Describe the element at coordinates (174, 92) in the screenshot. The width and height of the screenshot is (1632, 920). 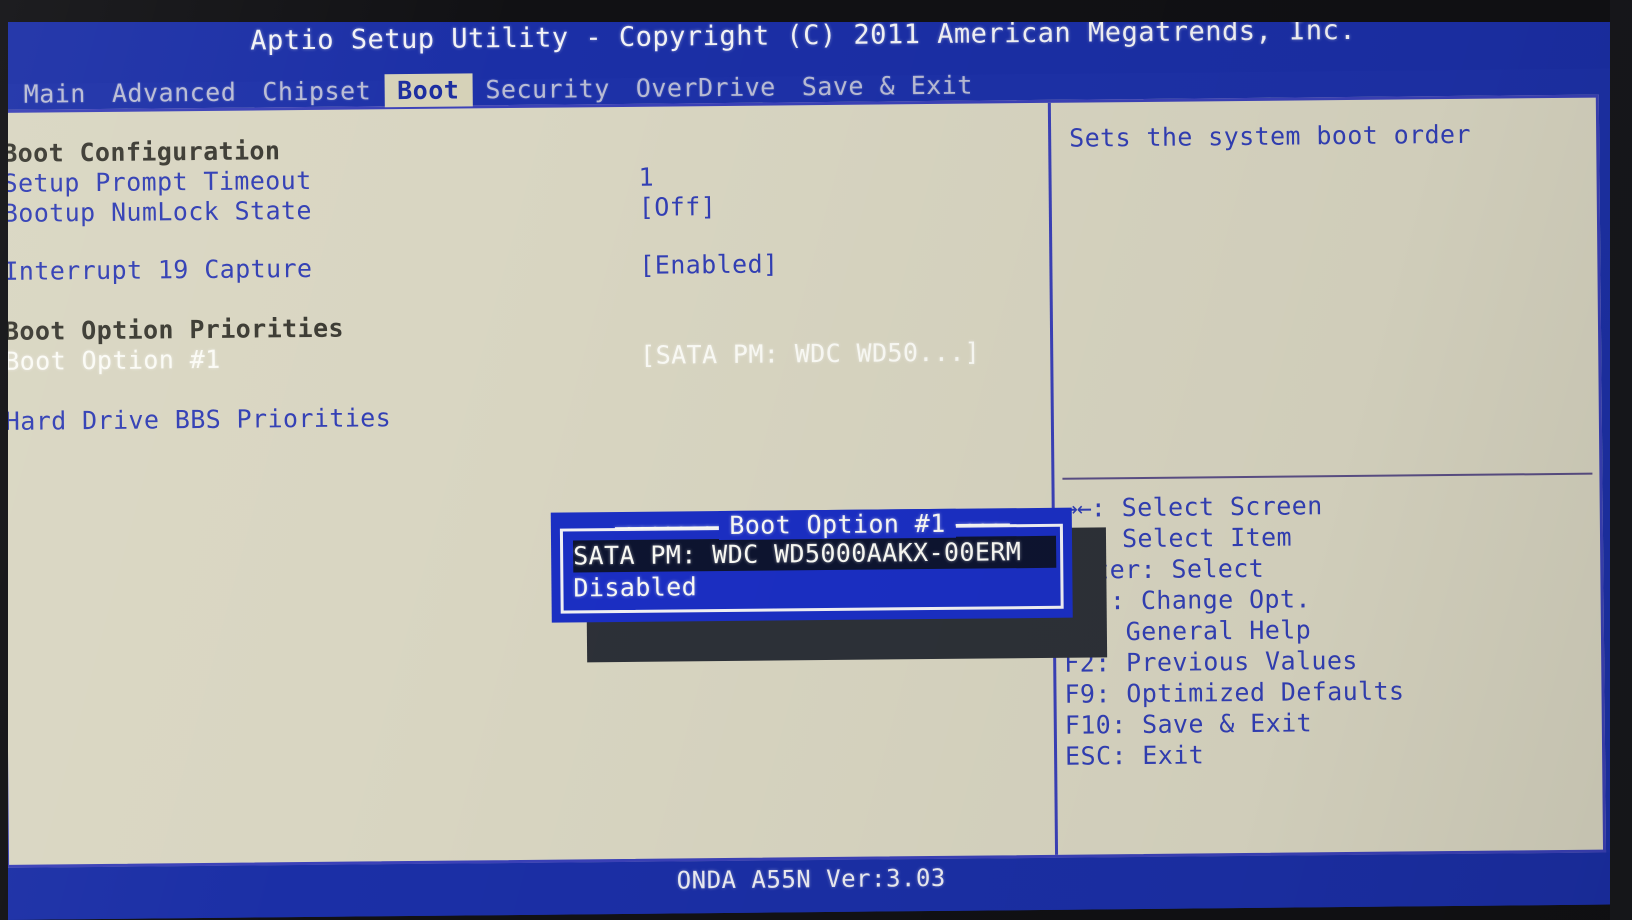
I see `tab-advanced: Advanced` at that location.